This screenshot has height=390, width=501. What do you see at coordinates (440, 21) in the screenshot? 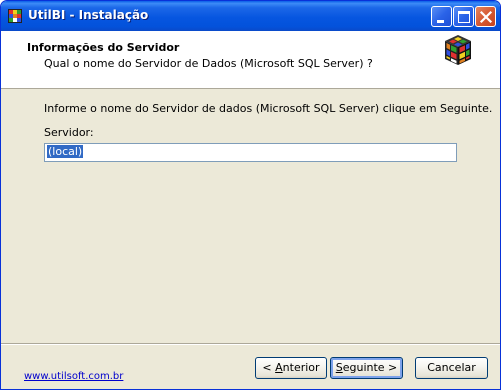
I see `minimize-icon` at bounding box center [440, 21].